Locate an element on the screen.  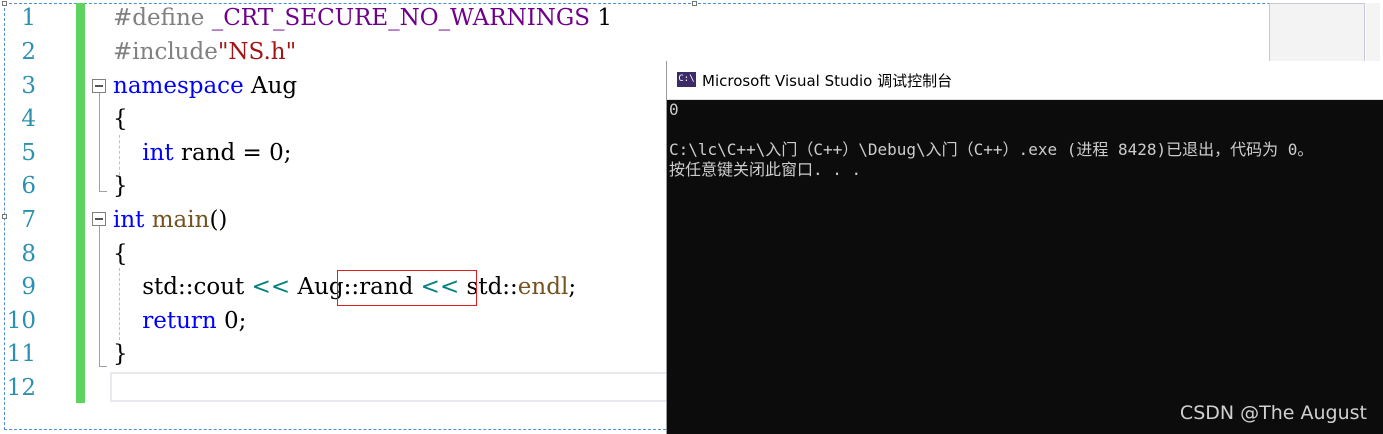
code-line: 7 int main() is located at coordinates (340, 220).